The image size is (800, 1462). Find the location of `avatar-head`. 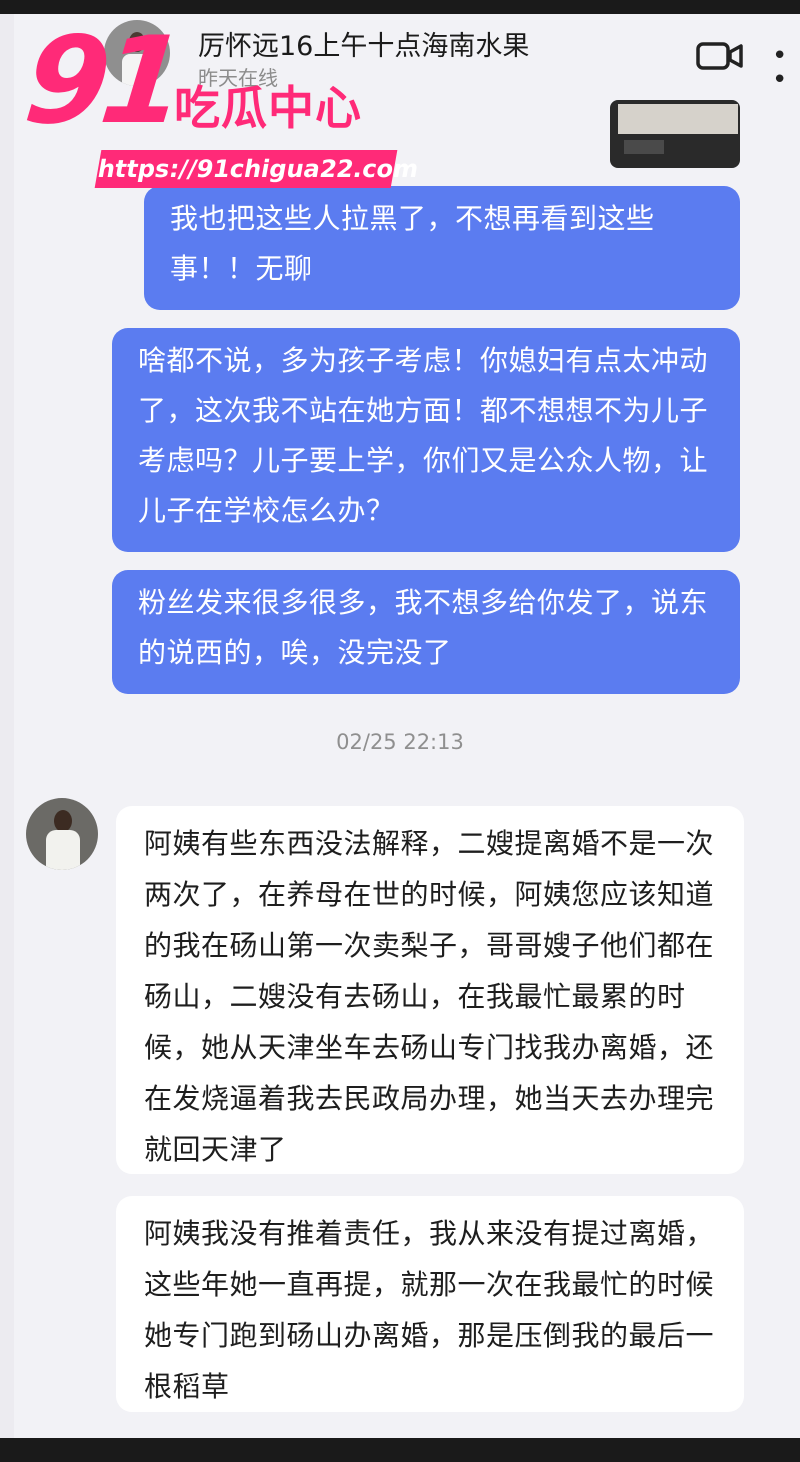

avatar-head is located at coordinates (63, 821).